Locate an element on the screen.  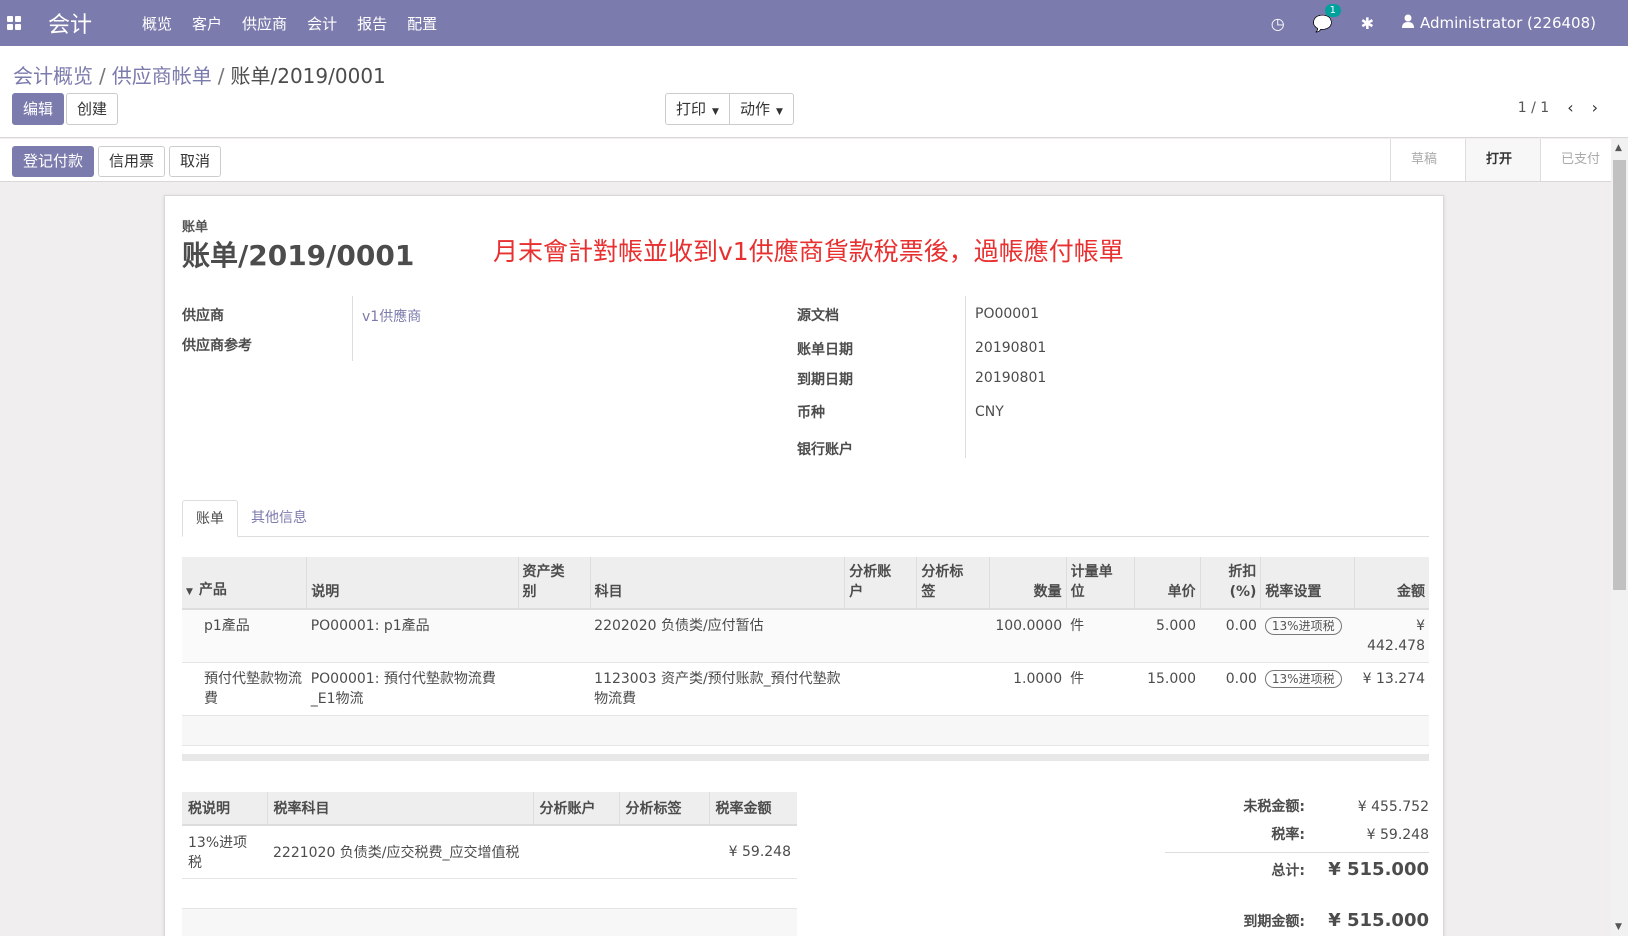
edit-button: 编辑 is located at coordinates (38, 109).